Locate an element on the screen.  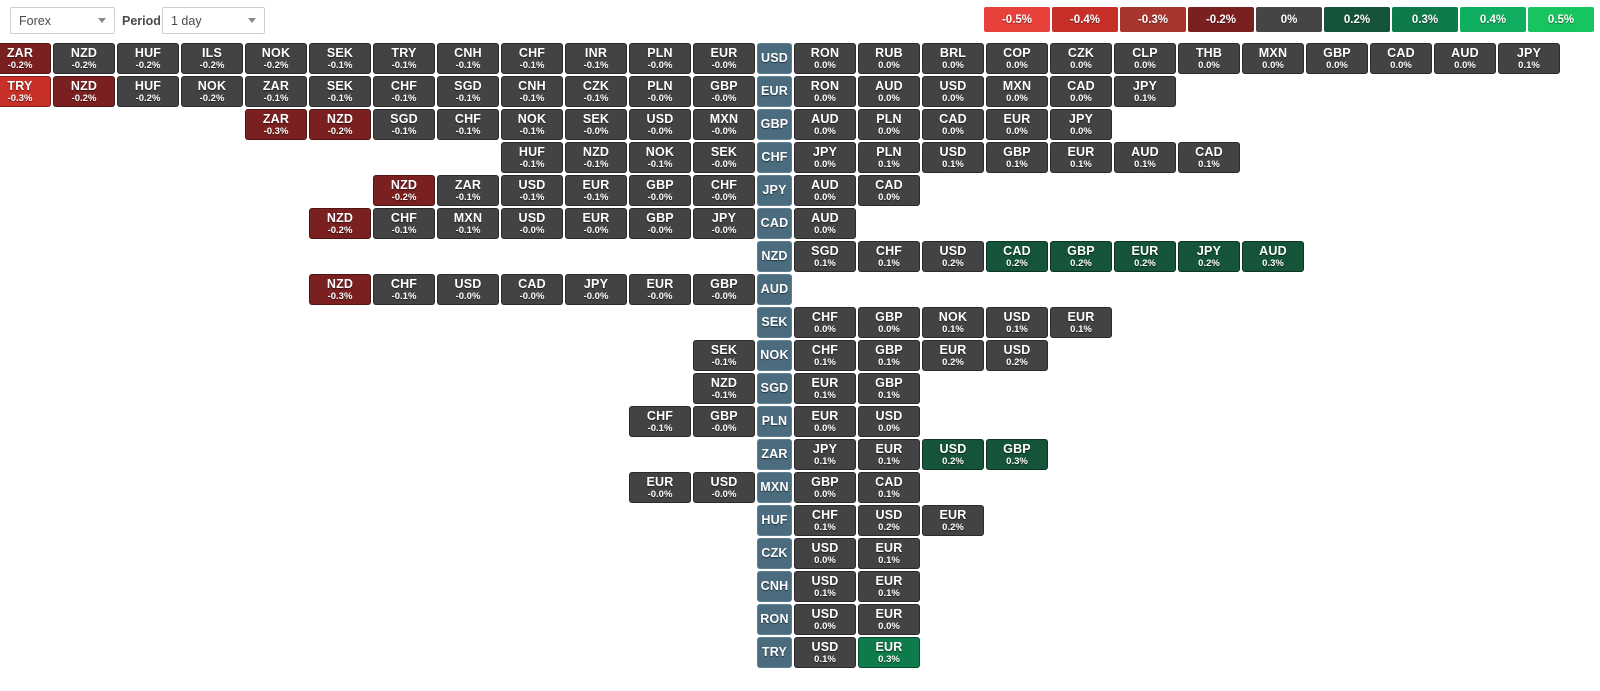
heatmap-cell-zar-usd: USD 0.2% is located at coordinates (953, 454).